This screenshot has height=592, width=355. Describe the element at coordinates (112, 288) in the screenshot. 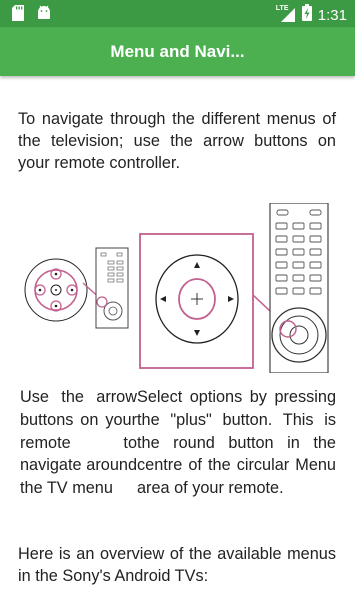

I see `small-remote-icon` at that location.